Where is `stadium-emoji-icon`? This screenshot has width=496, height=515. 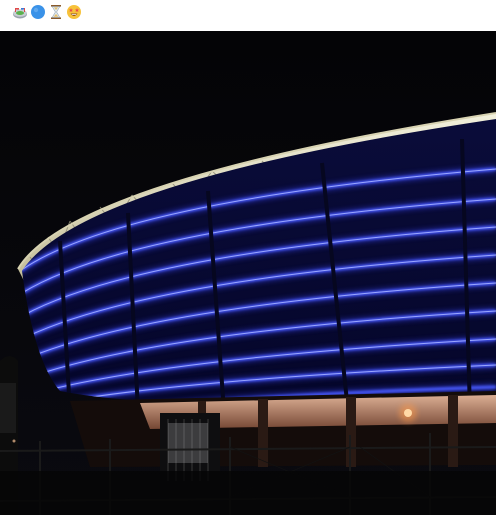
stadium-emoji-icon is located at coordinates (20, 13).